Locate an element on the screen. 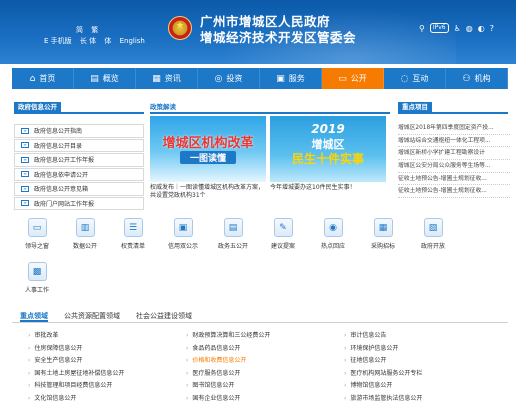 This screenshot has width=516, height=416. help-icon: ? is located at coordinates (492, 28).